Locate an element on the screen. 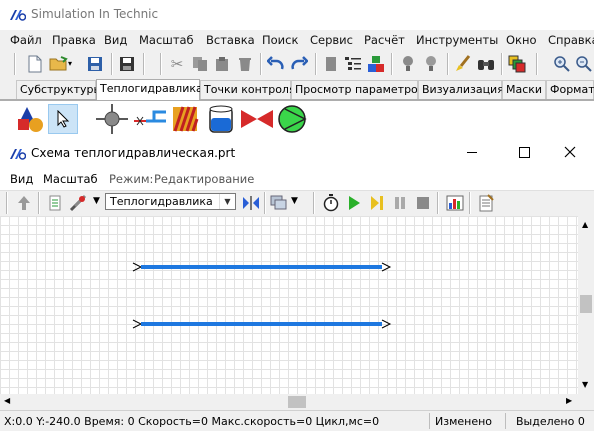 The height and width of the screenshot is (431, 594). close-icon is located at coordinates (570, 152).